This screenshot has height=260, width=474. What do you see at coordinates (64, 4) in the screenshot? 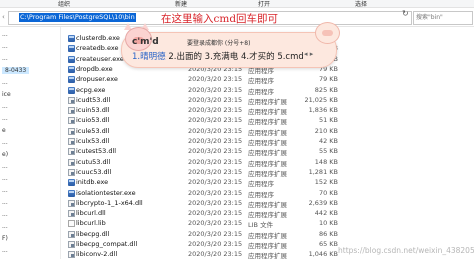
I see `ribbon-label-organize: 组织` at bounding box center [64, 4].